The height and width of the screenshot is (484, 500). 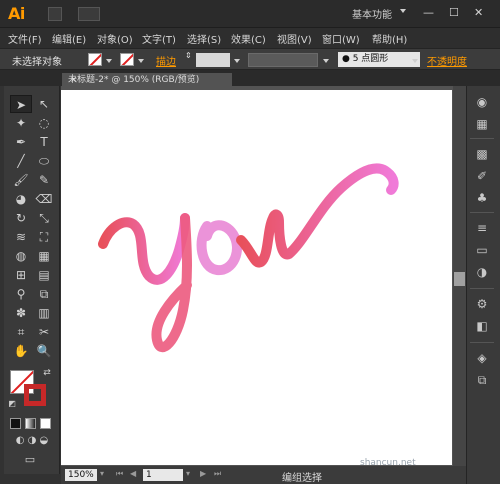 I want to click on swap-fill-stroke-icon: ⇄, so click(x=47, y=373).